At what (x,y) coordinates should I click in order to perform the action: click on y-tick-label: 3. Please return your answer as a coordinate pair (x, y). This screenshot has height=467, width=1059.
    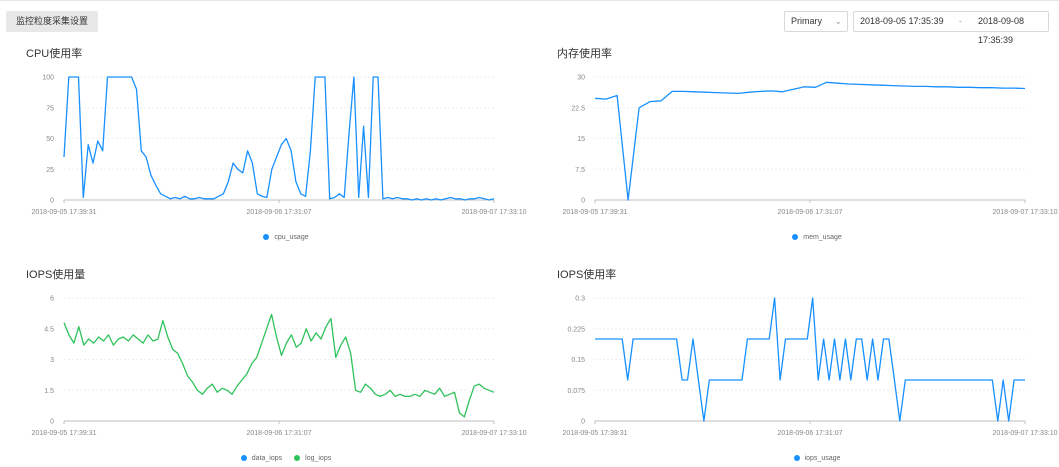
    Looking at the image, I should click on (52, 360).